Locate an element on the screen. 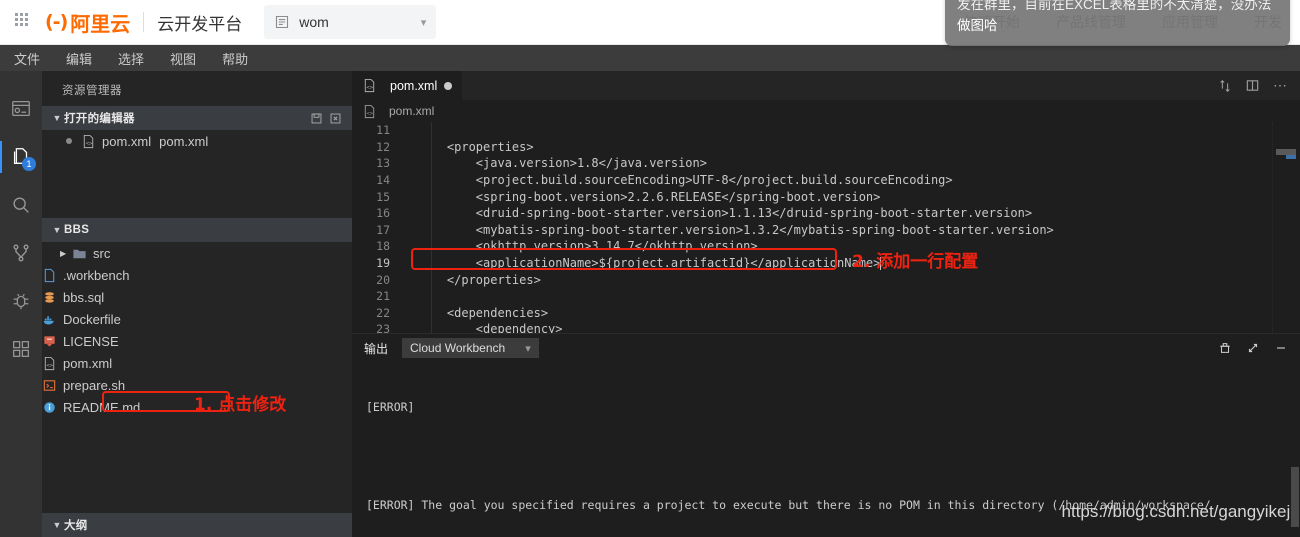 The height and width of the screenshot is (537, 1300). tree-item-label: .workbench is located at coordinates (96, 275).